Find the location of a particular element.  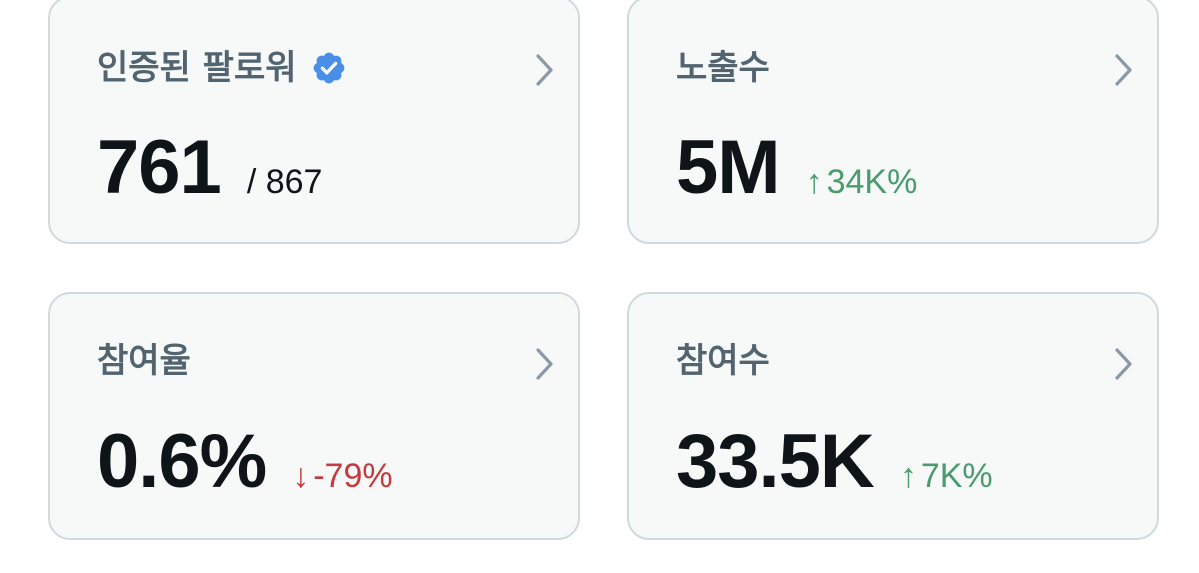

metric-change: ↓ -79% is located at coordinates (342, 476).